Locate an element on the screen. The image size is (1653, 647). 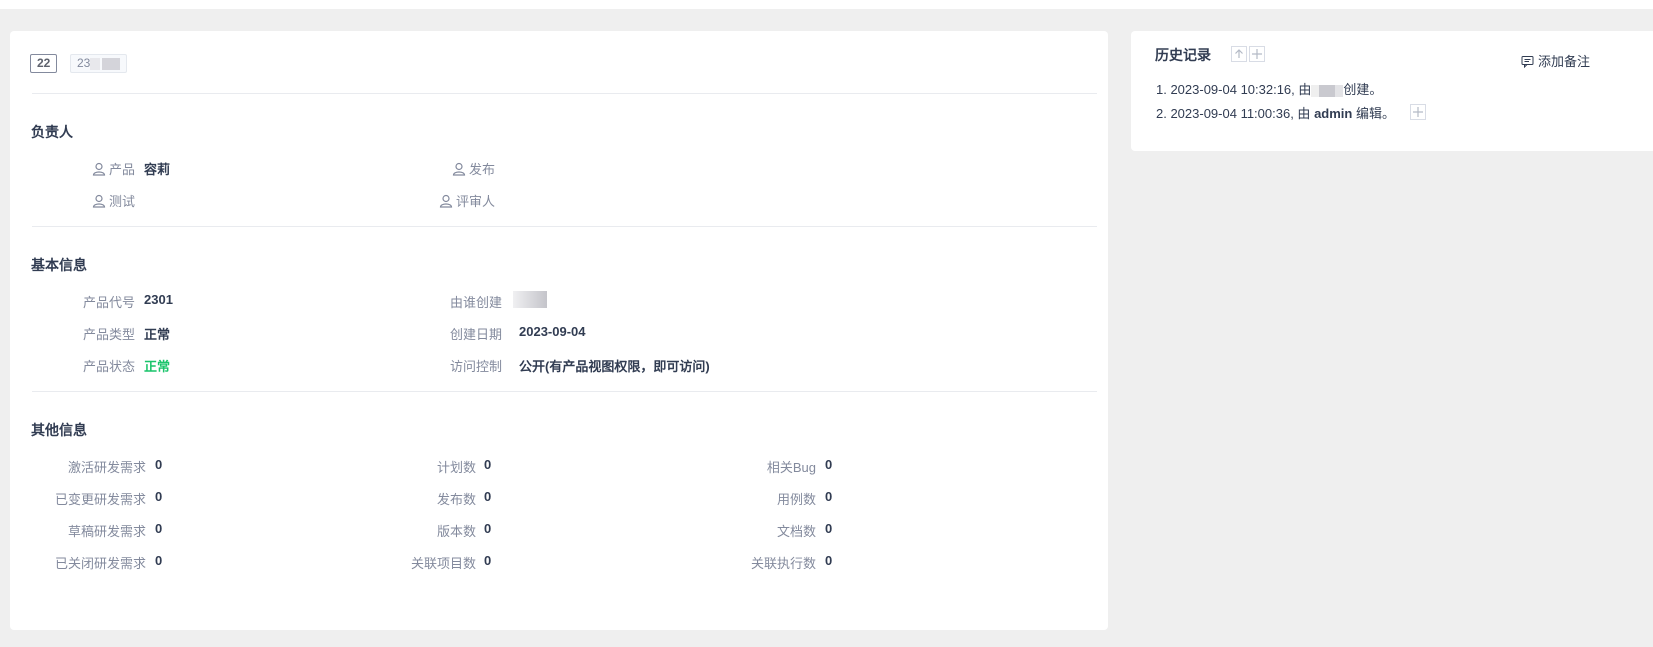
access-control-label: 访问控制 is located at coordinates (475, 366).